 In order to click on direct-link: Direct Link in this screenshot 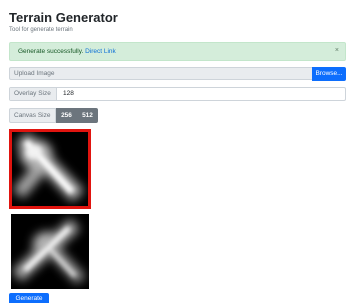, I will do `click(100, 51)`.